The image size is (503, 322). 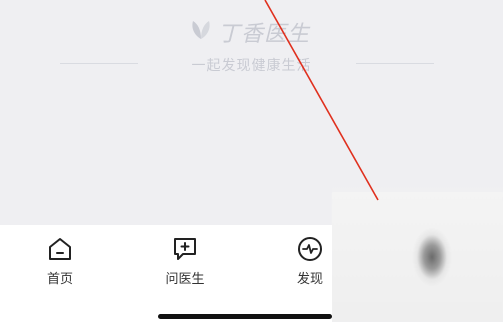 What do you see at coordinates (201, 32) in the screenshot?
I see `clove-leaf-icon` at bounding box center [201, 32].